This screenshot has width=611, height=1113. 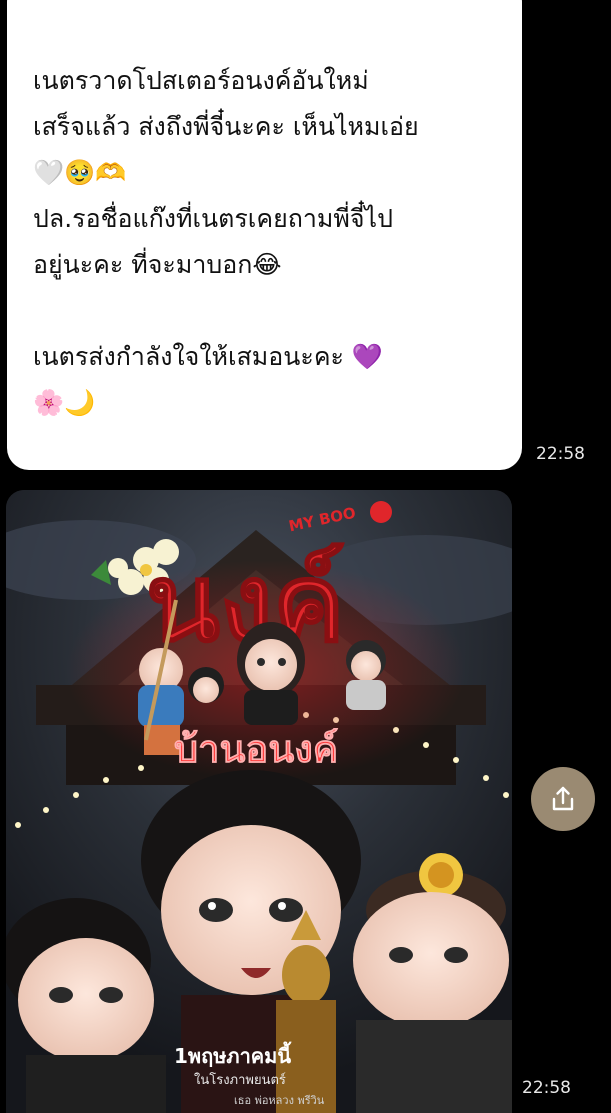 I want to click on poster-cinema-line: ในโรงภาพยนตร์, so click(x=240, y=1080).